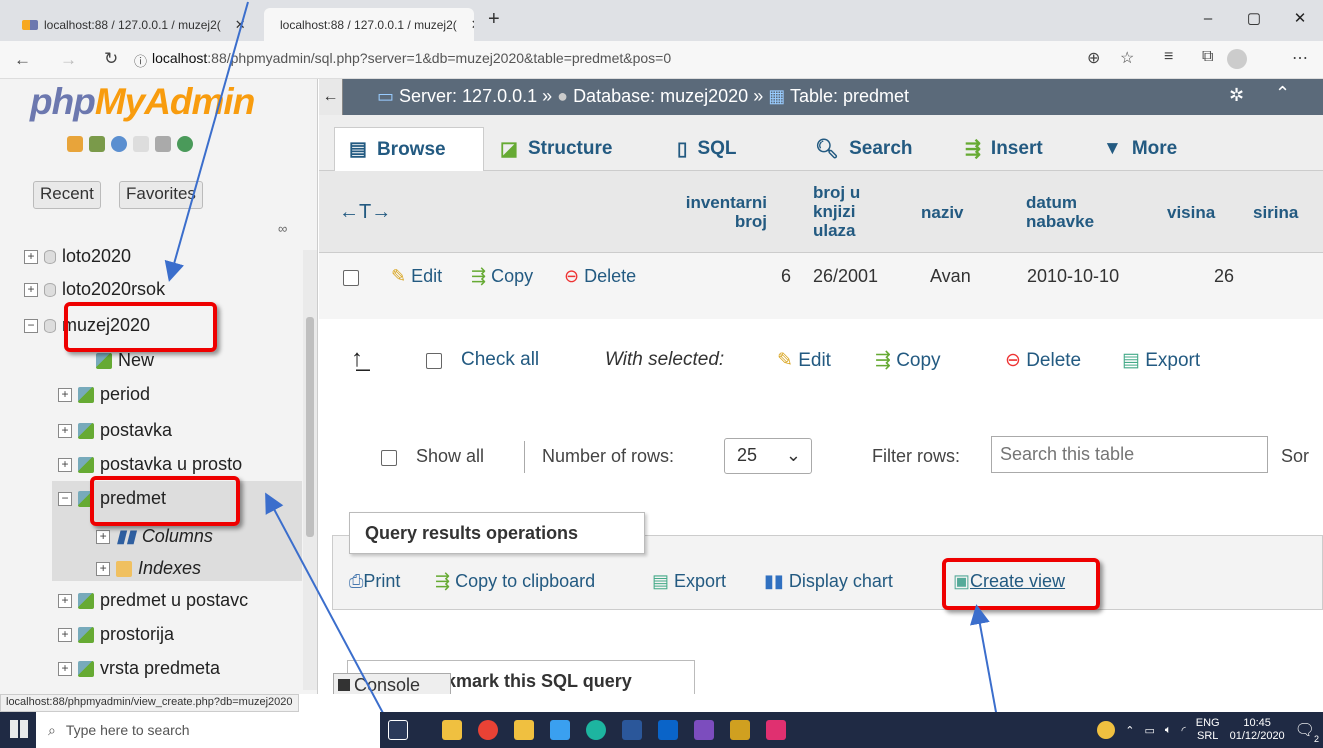  Describe the element at coordinates (1106, 730) in the screenshot. I see `help-tray-icon` at that location.